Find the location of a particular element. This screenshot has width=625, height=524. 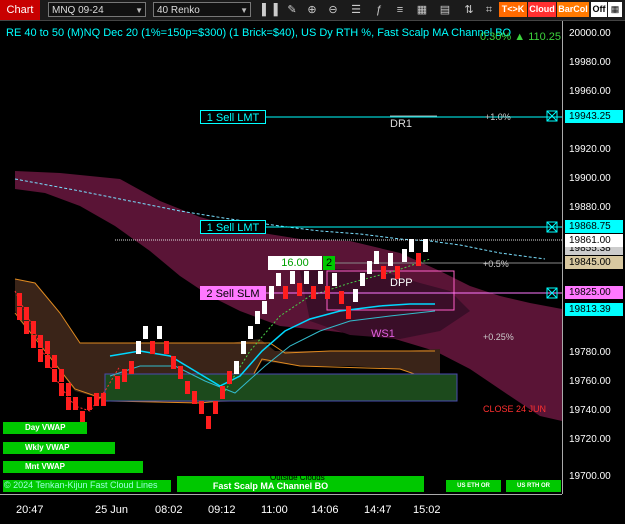

weekly-vwap-button: Wkly VWAP is located at coordinates (59, 448).